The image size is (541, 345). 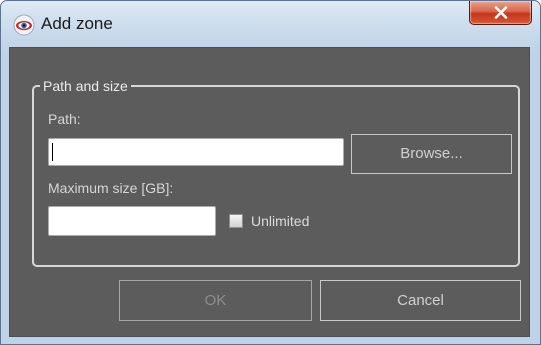 I want to click on unlimited-label: Unlimited, so click(x=280, y=221).